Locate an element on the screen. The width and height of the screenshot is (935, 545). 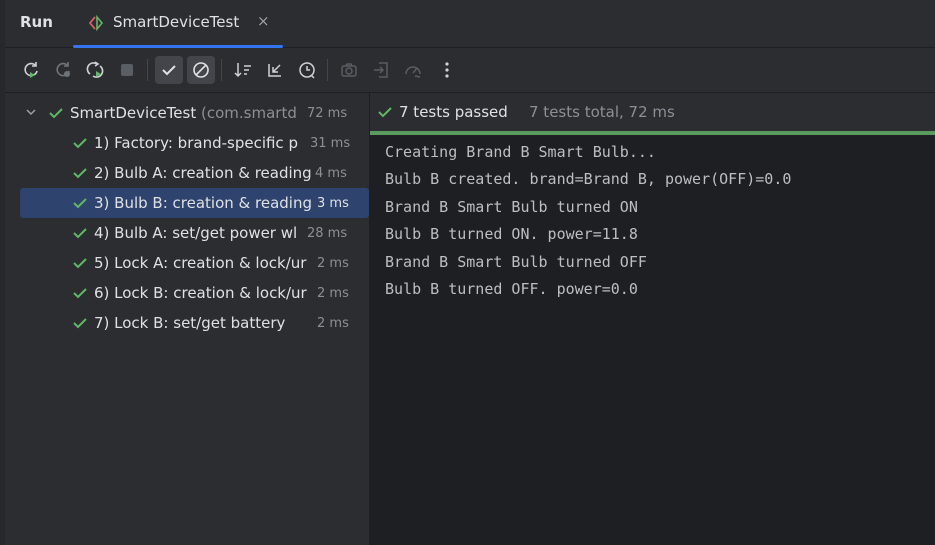
console-line: Brand B Smart Bulb turned ON is located at coordinates (511, 206).